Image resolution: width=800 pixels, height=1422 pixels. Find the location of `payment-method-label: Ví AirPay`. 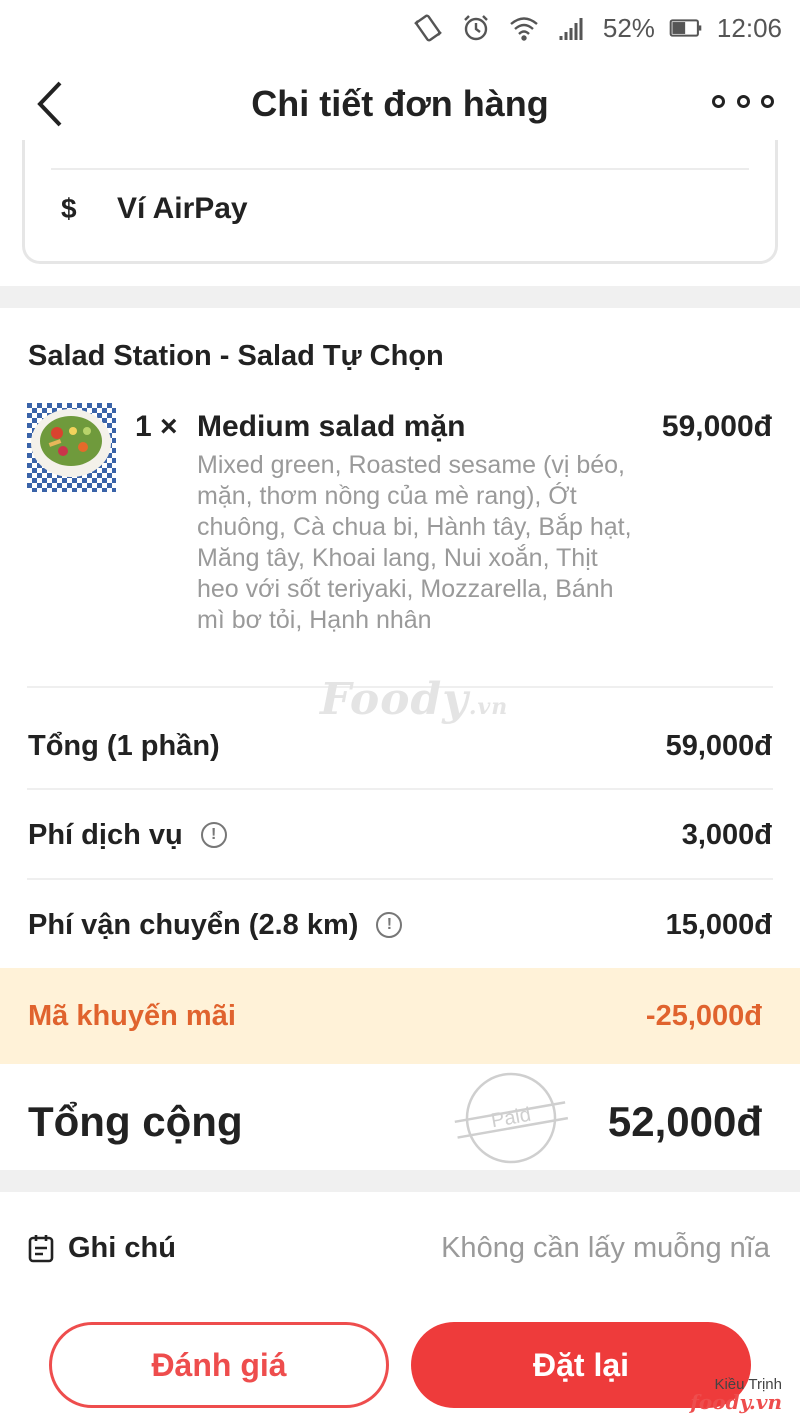

payment-method-label: Ví AirPay is located at coordinates (182, 208).